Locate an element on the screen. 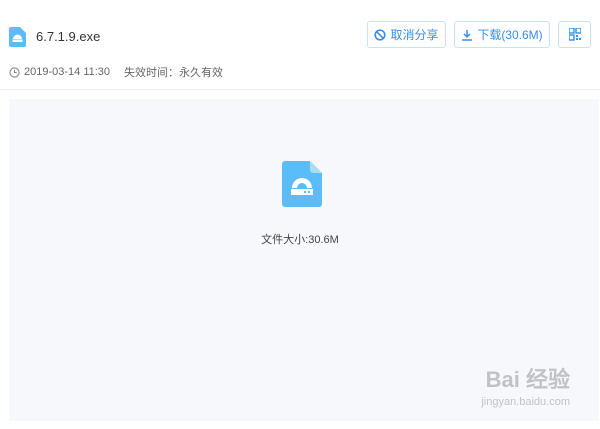 The width and height of the screenshot is (600, 429). cancel-share-button: 取消分享 is located at coordinates (406, 34).